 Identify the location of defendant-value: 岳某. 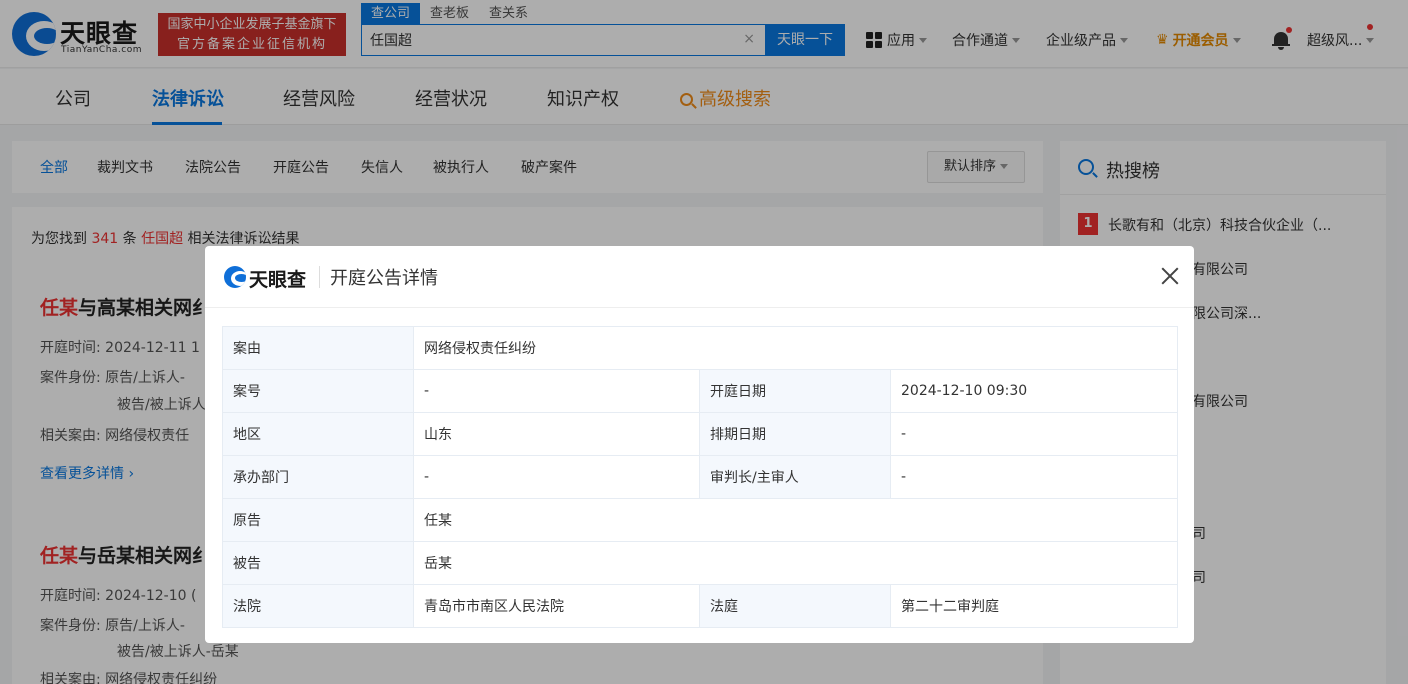
(795, 563).